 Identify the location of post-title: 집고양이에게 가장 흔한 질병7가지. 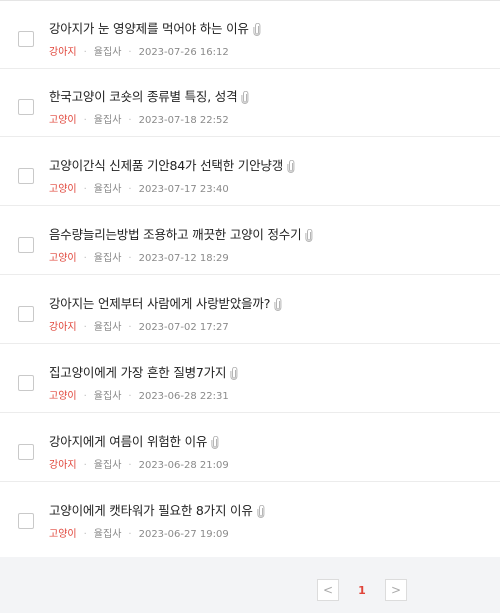
(143, 371).